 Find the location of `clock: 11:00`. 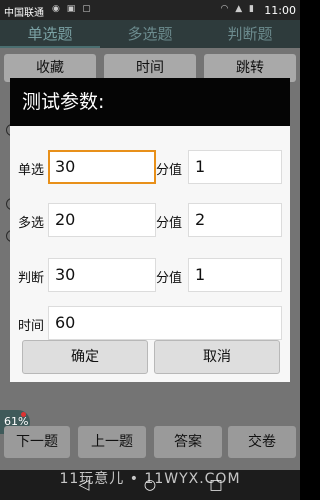

clock: 11:00 is located at coordinates (280, 10).